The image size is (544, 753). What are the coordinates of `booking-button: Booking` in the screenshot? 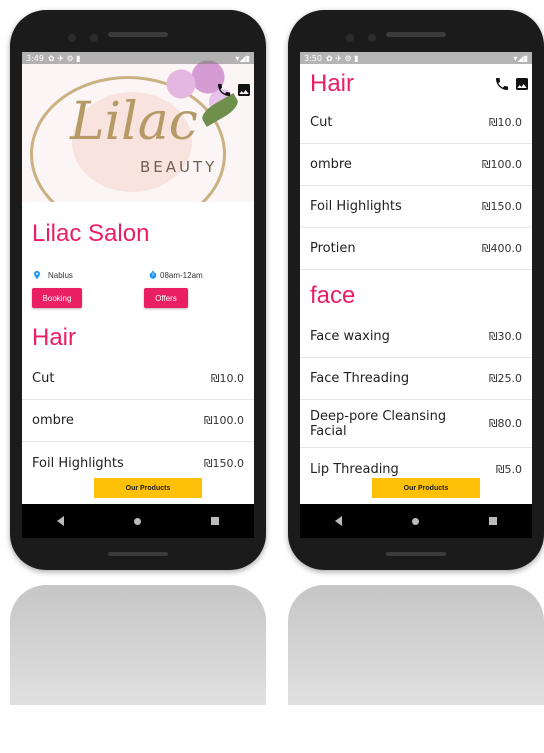 It's located at (57, 298).